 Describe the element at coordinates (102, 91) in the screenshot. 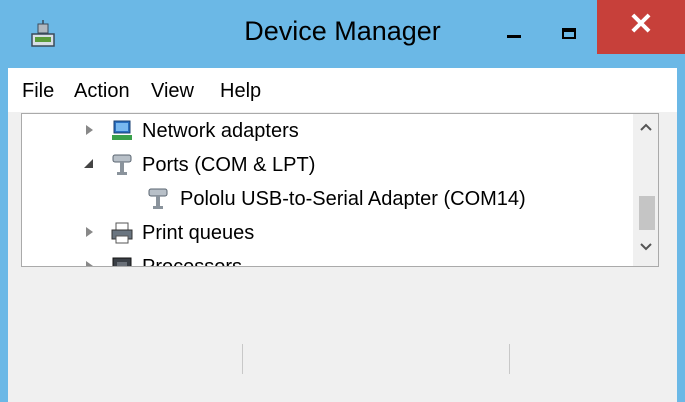

I see `menu-action: Action` at that location.